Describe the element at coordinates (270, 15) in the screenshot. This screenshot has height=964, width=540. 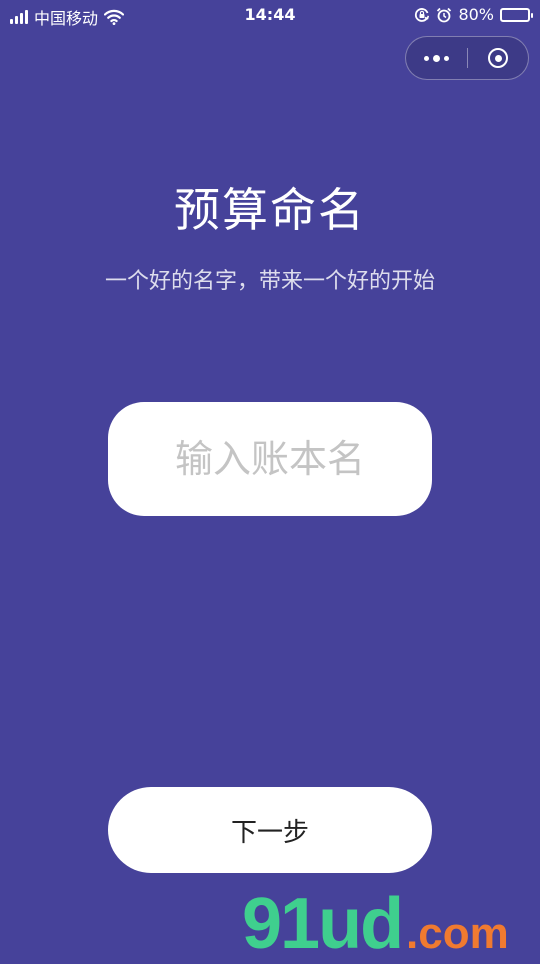
I see `status-bar: 中国移动 14:44 80%` at that location.